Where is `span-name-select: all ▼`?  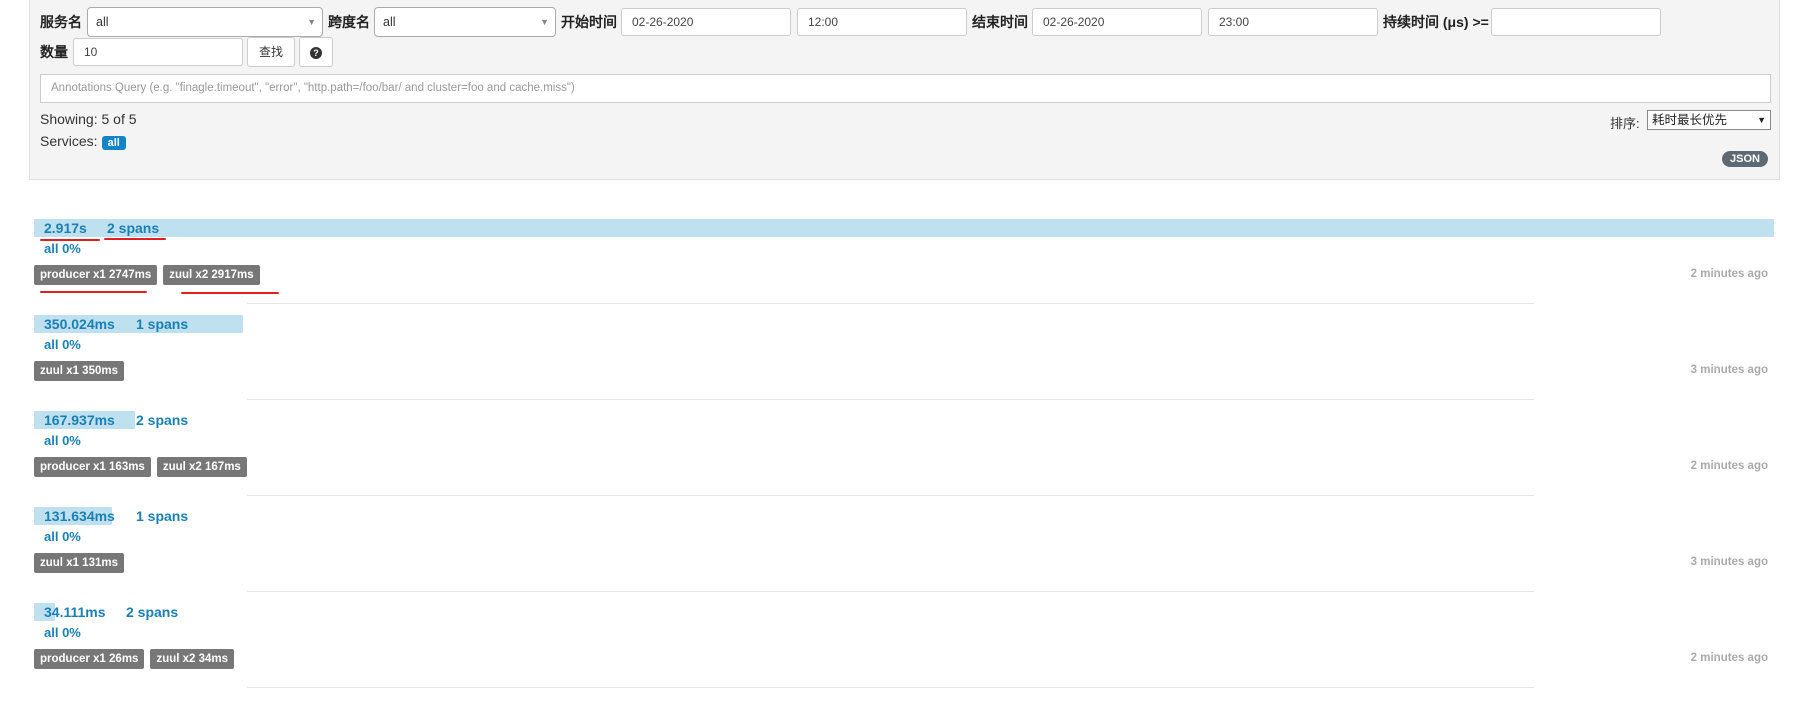 span-name-select: all ▼ is located at coordinates (465, 22).